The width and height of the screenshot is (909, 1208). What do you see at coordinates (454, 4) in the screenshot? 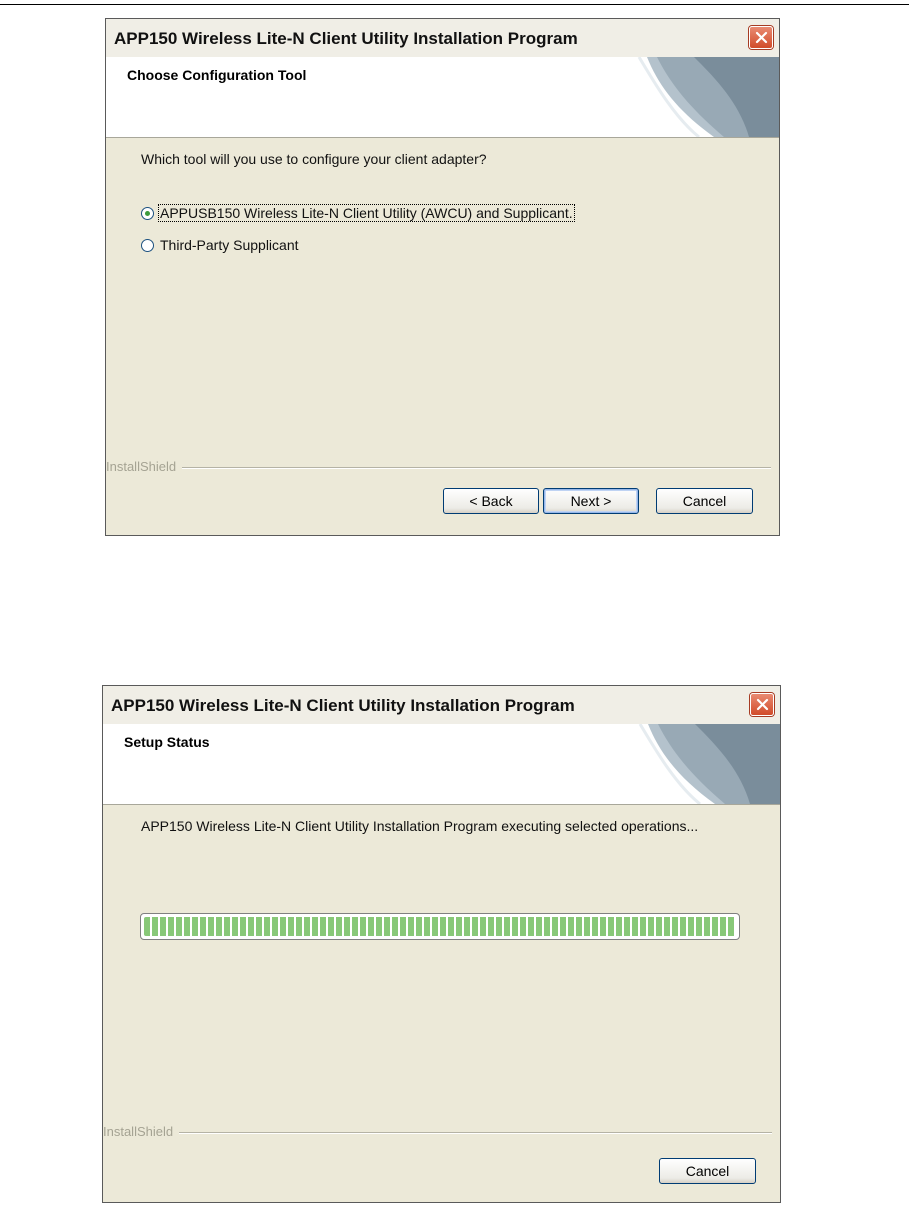
I see `page-top-rule` at bounding box center [454, 4].